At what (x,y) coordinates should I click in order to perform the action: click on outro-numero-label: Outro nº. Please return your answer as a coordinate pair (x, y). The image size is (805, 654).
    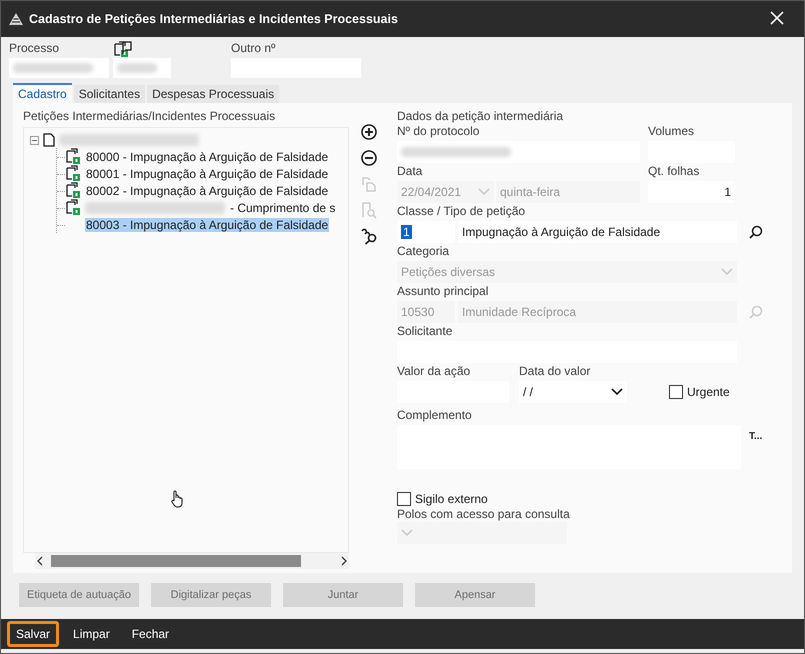
    Looking at the image, I should click on (253, 48).